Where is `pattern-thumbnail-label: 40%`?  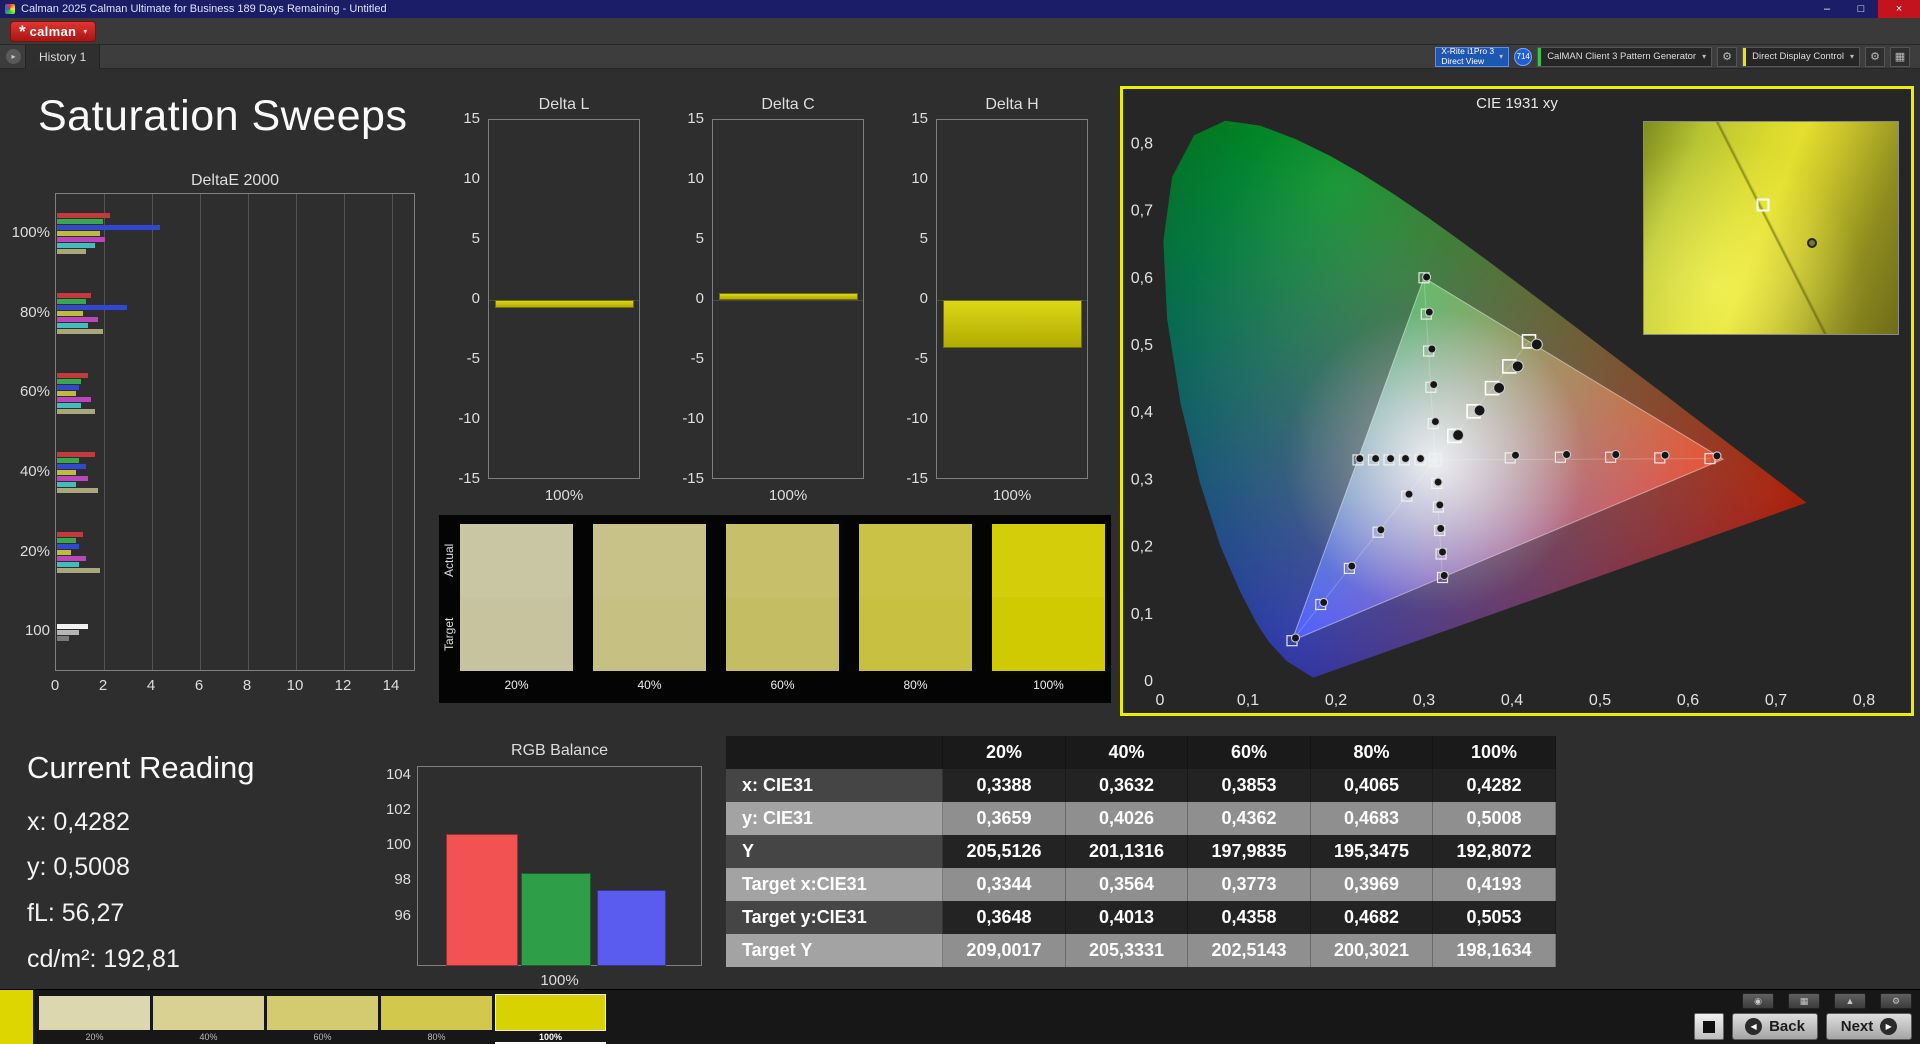
pattern-thumbnail-label: 40% is located at coordinates (208, 1037).